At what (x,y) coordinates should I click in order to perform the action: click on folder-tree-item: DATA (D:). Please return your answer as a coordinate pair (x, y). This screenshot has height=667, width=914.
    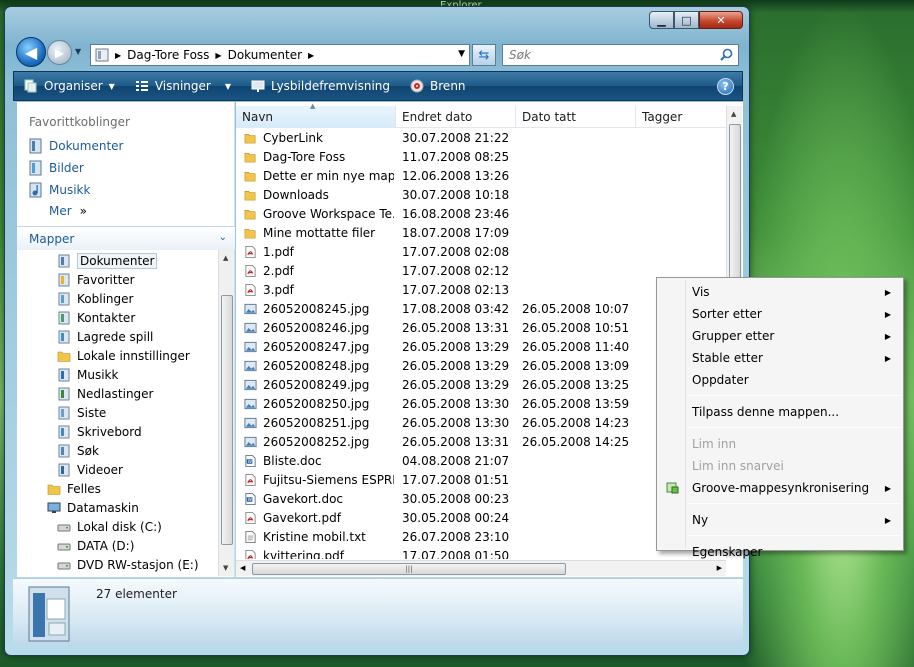
    Looking at the image, I should click on (95, 546).